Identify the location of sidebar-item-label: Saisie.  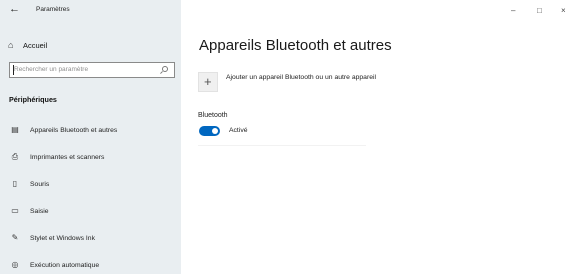
(39, 211).